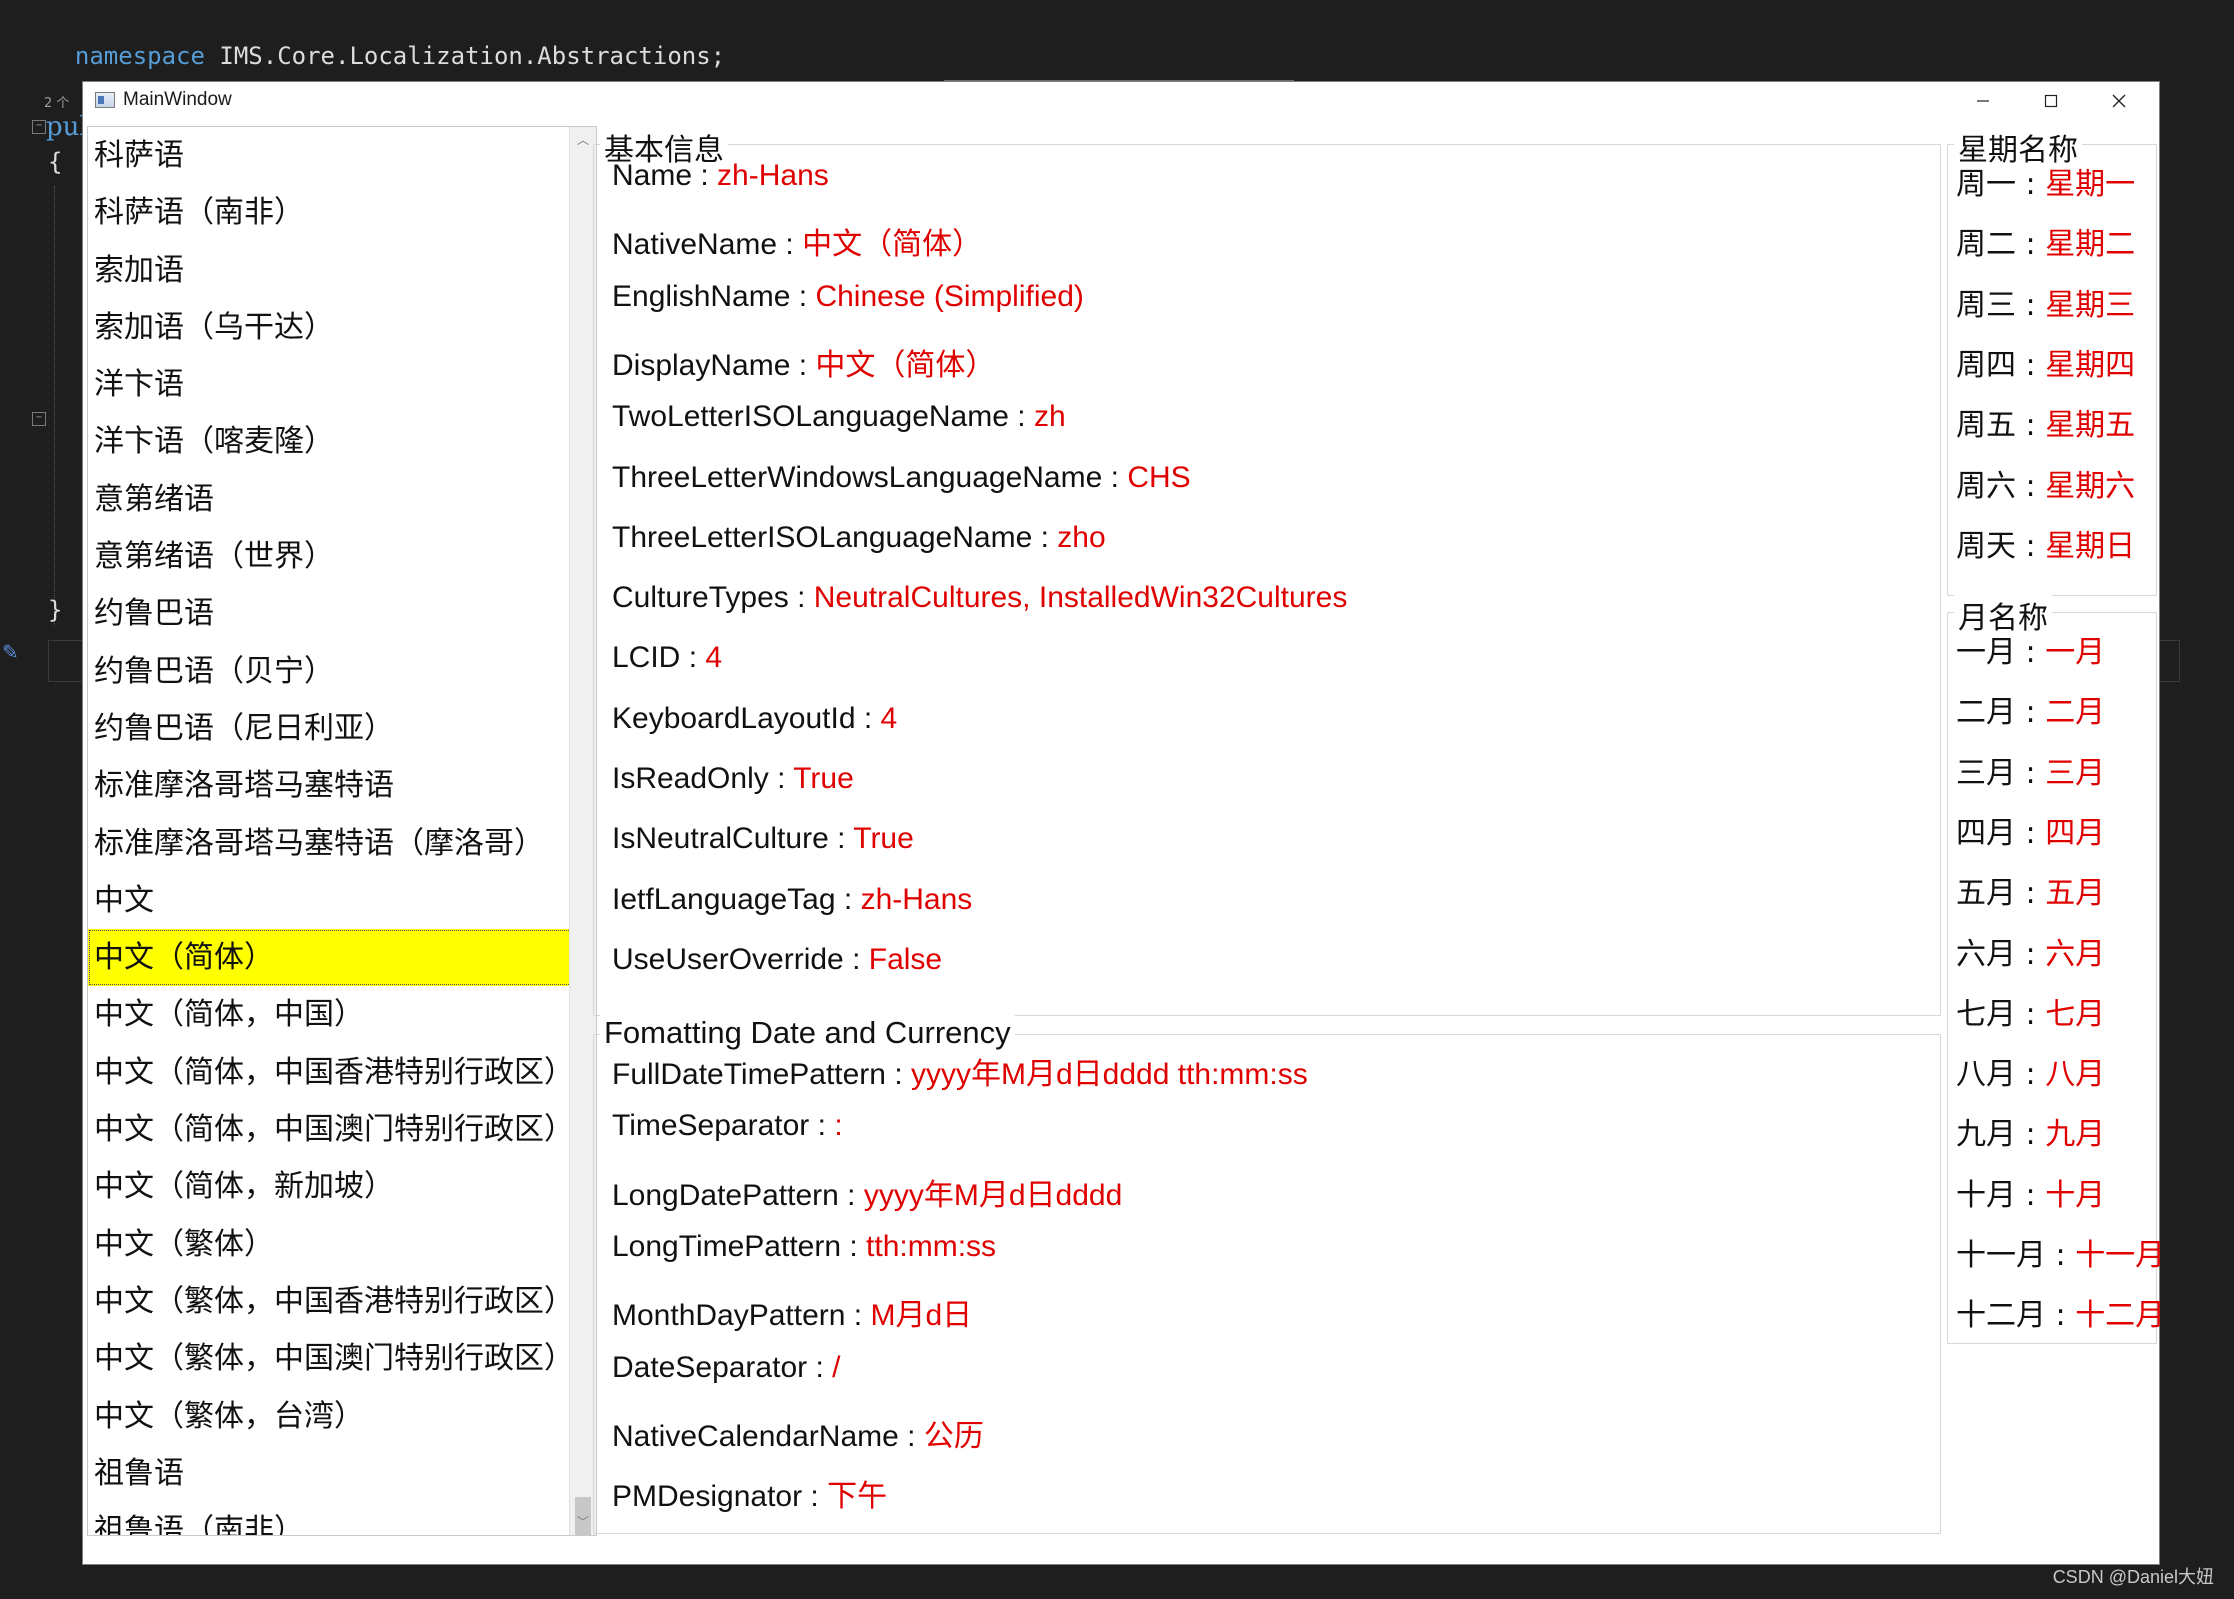 The image size is (2234, 1599). I want to click on month-name-row: 三月, so click(2030, 770).